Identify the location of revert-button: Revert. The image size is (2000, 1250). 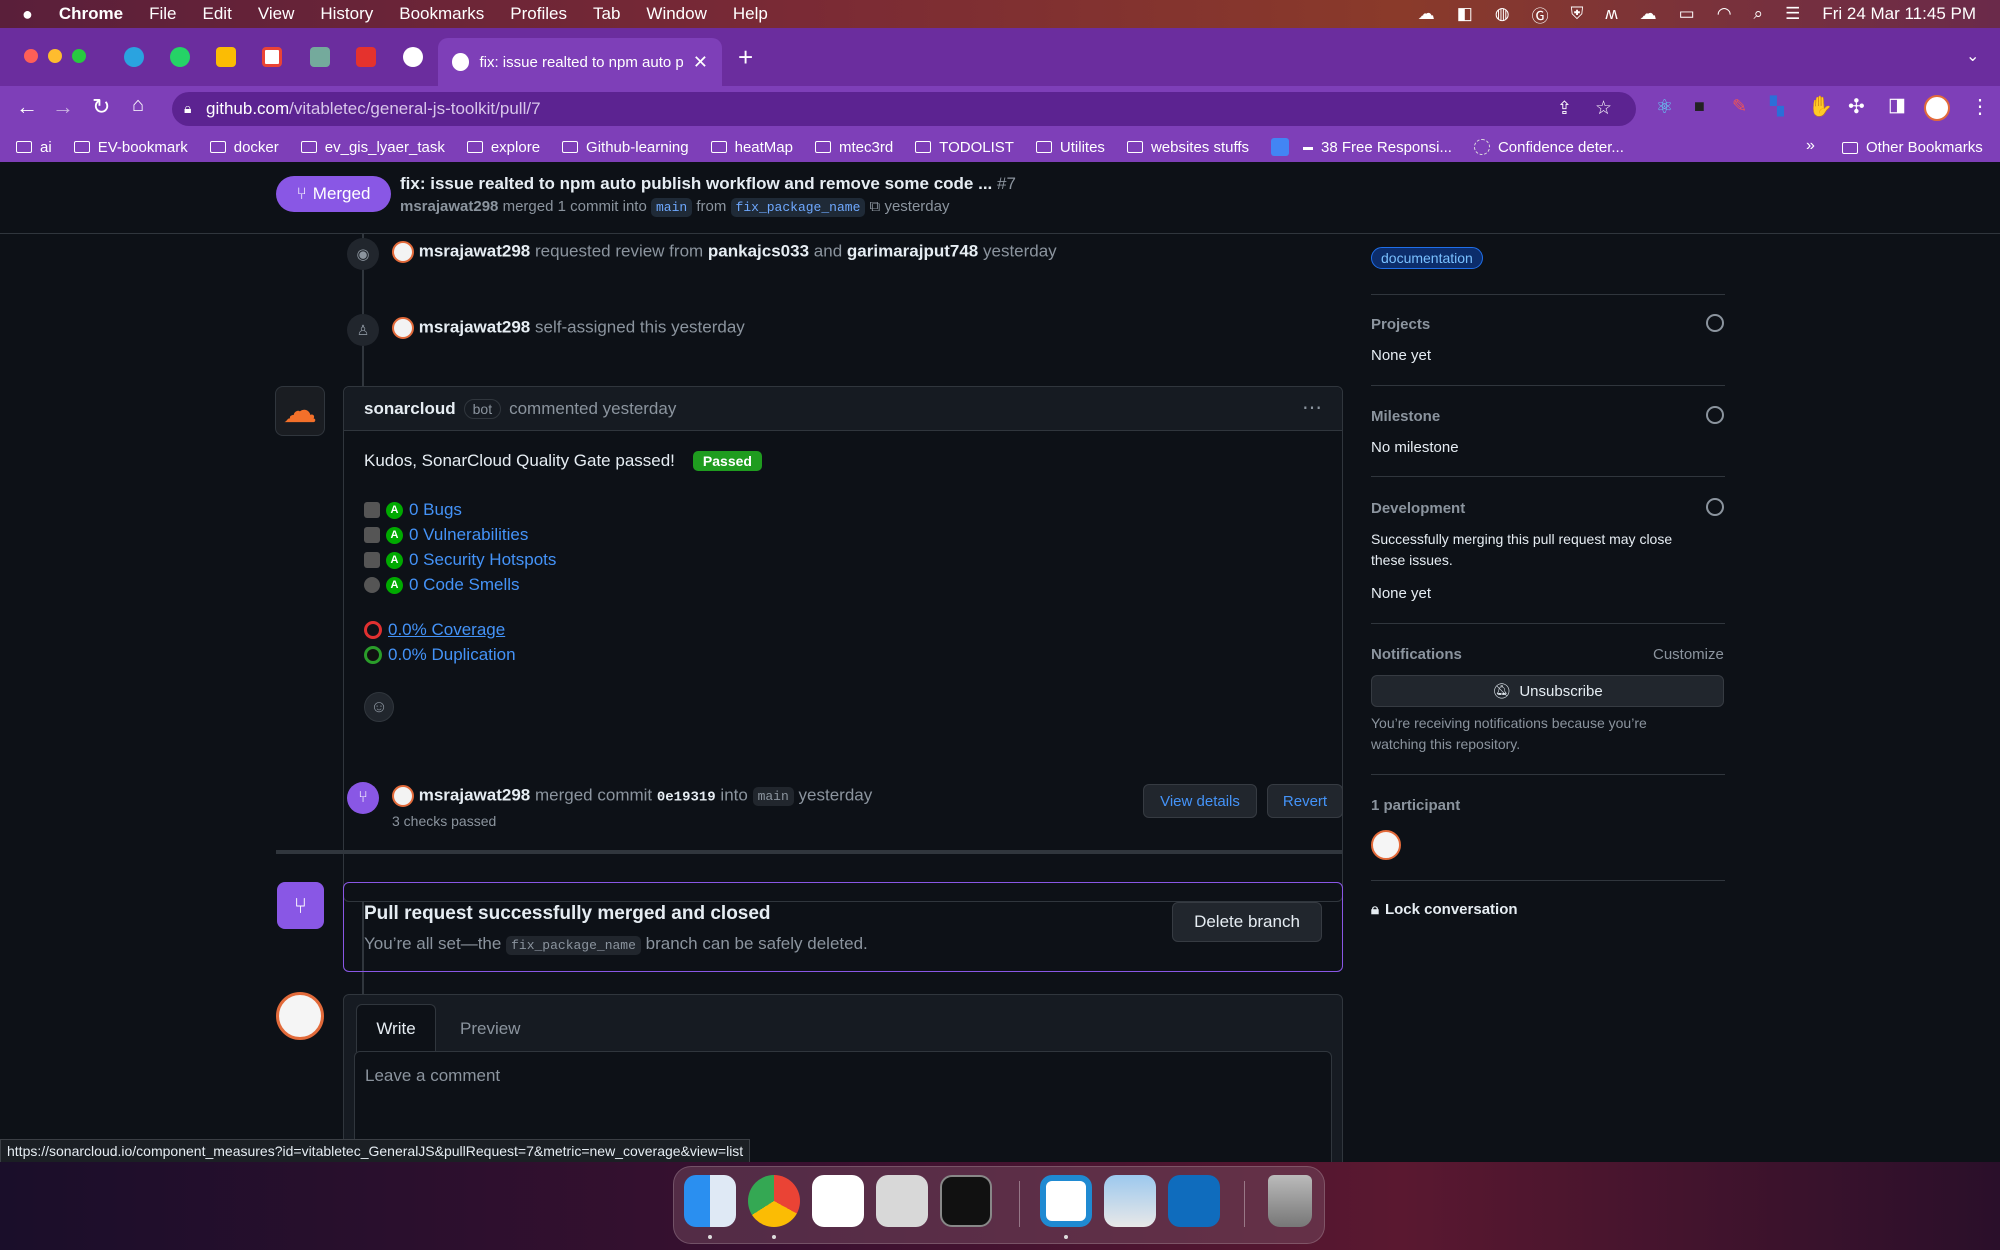
(1305, 801).